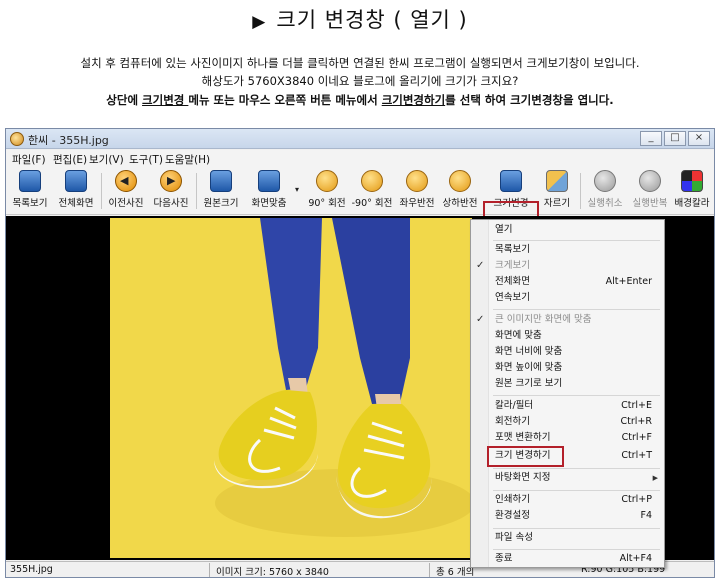  Describe the element at coordinates (557, 191) in the screenshot. I see `crop-button: 자르기` at that location.